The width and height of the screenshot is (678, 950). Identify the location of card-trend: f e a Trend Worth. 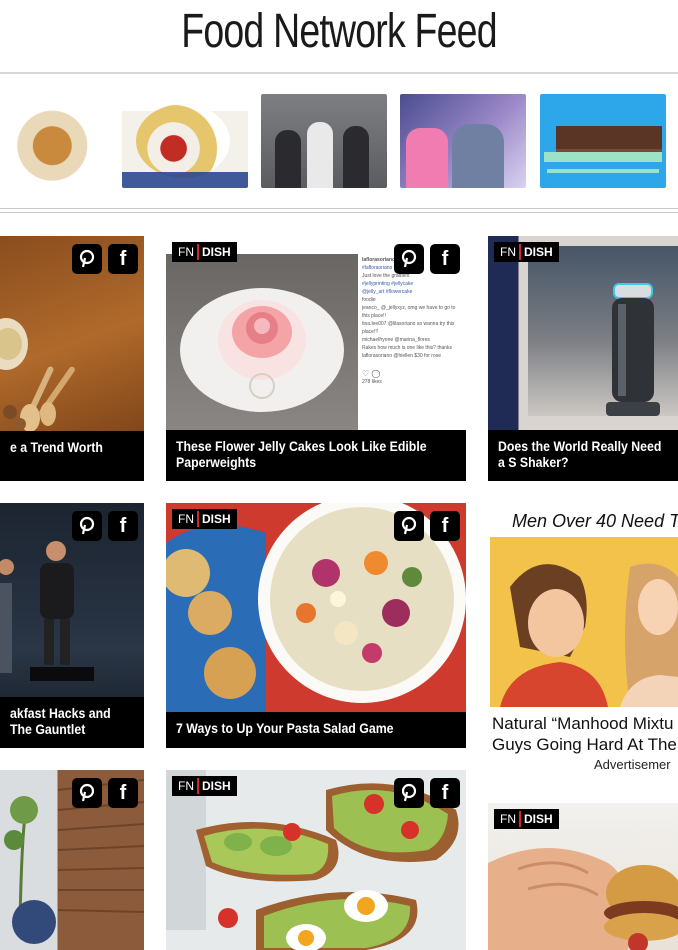
(72, 358).